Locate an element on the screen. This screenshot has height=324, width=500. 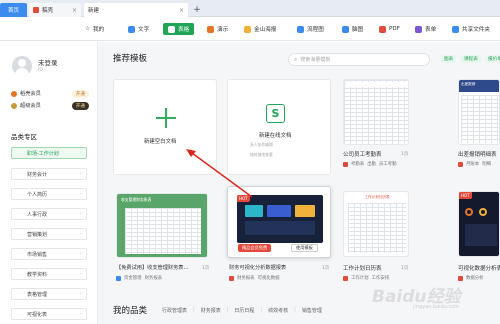
watermark-url: jingyan.baidu.com is located at coordinates (436, 307).